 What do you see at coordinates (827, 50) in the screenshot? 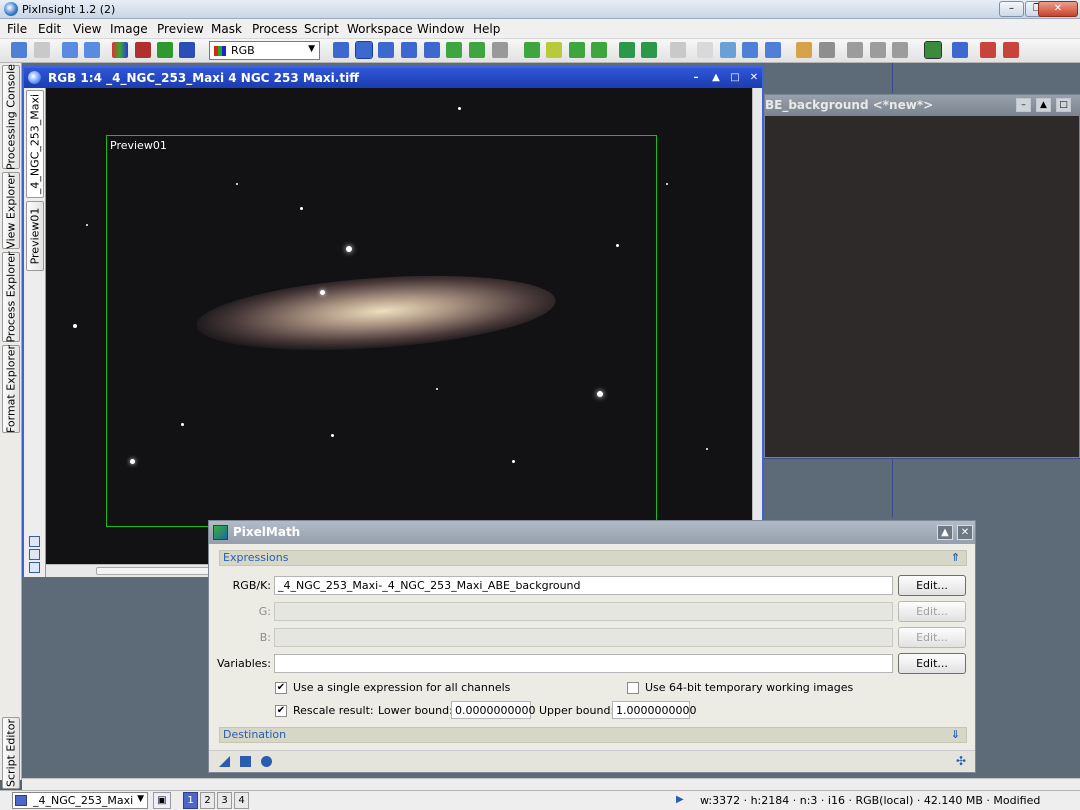
I see `align-icon` at bounding box center [827, 50].